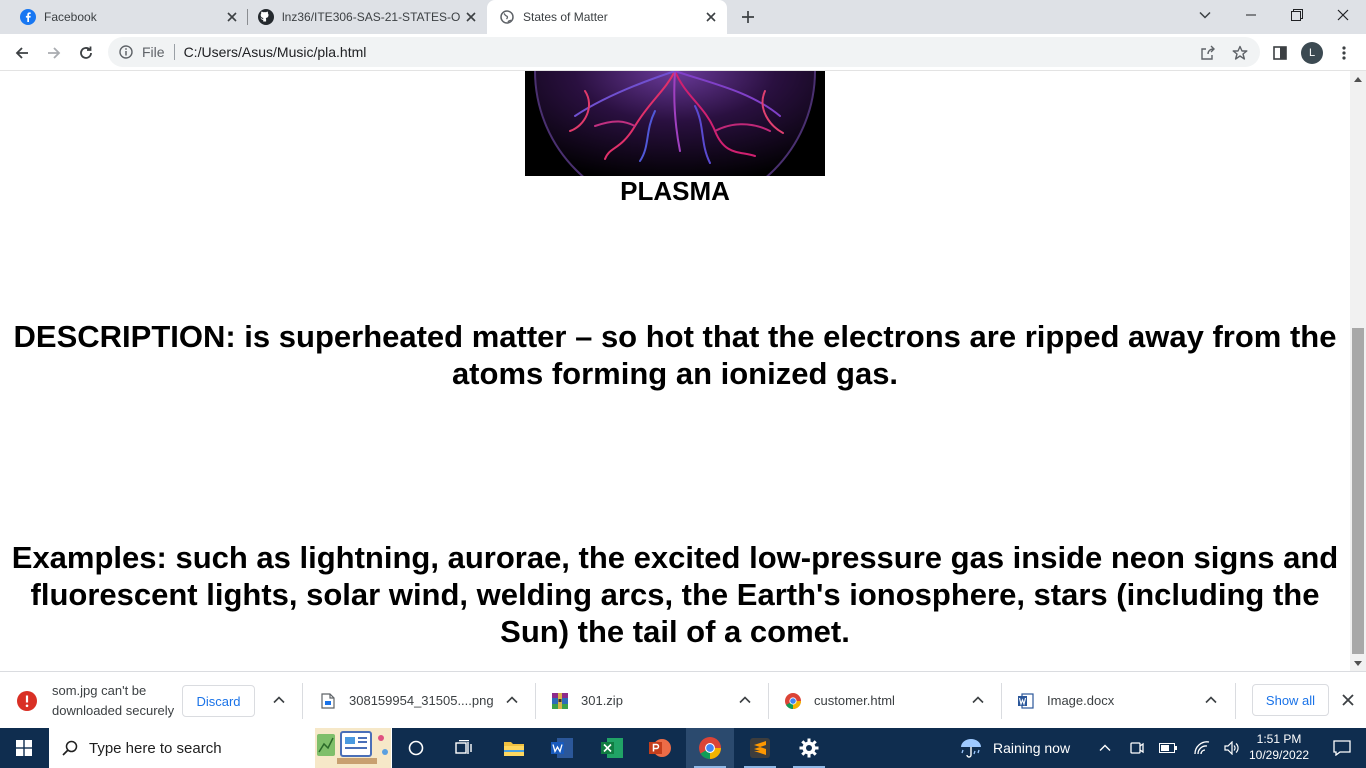 The height and width of the screenshot is (768, 1366). Describe the element at coordinates (416, 748) in the screenshot. I see `cortana-circle-icon` at that location.